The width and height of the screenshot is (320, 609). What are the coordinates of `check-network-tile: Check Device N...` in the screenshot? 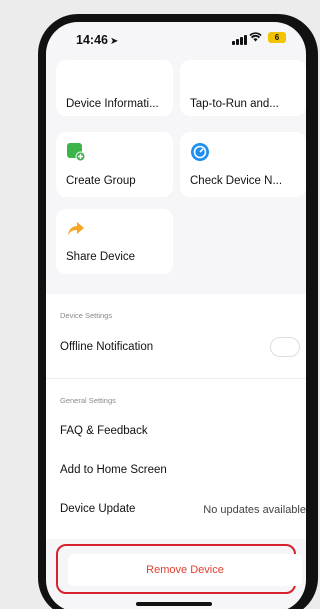 It's located at (243, 164).